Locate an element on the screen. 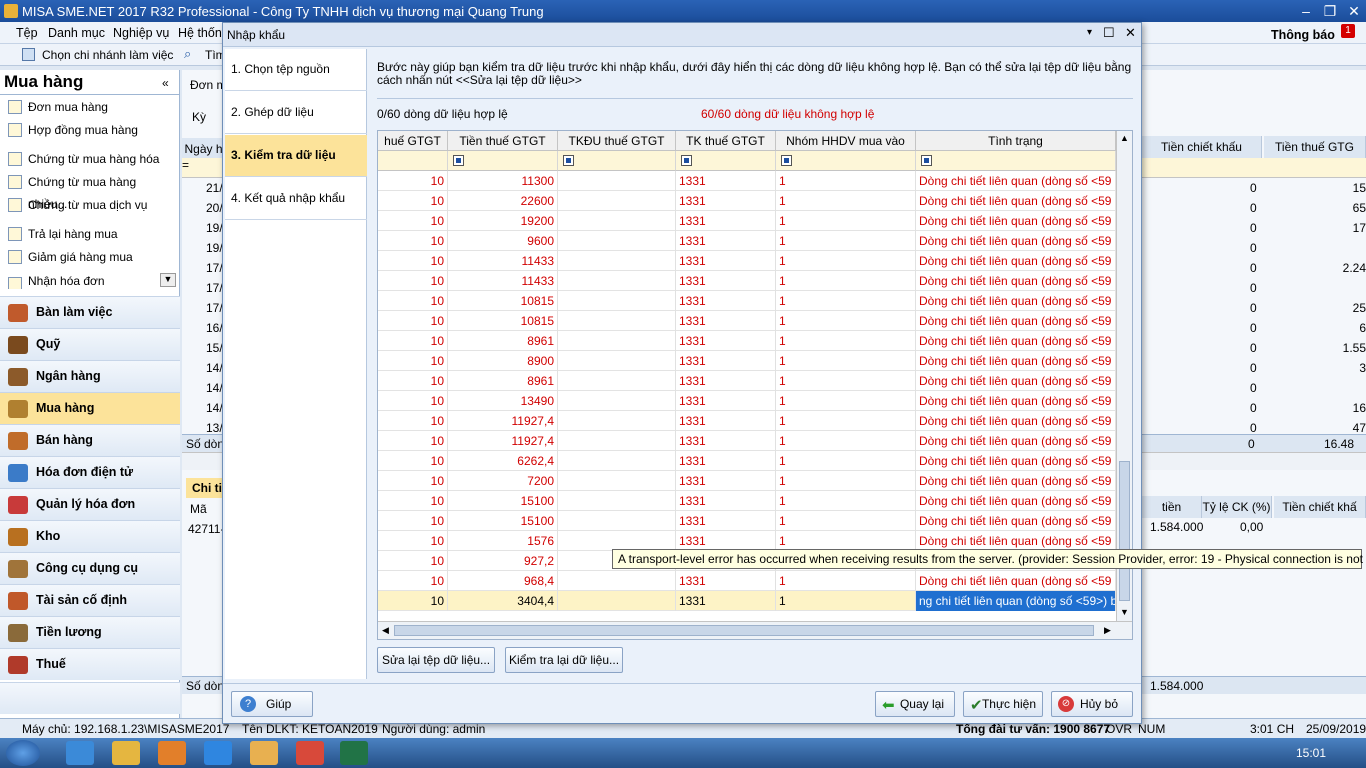 The width and height of the screenshot is (1366, 768). scroll-up-icon: ▲ is located at coordinates (1124, 138).